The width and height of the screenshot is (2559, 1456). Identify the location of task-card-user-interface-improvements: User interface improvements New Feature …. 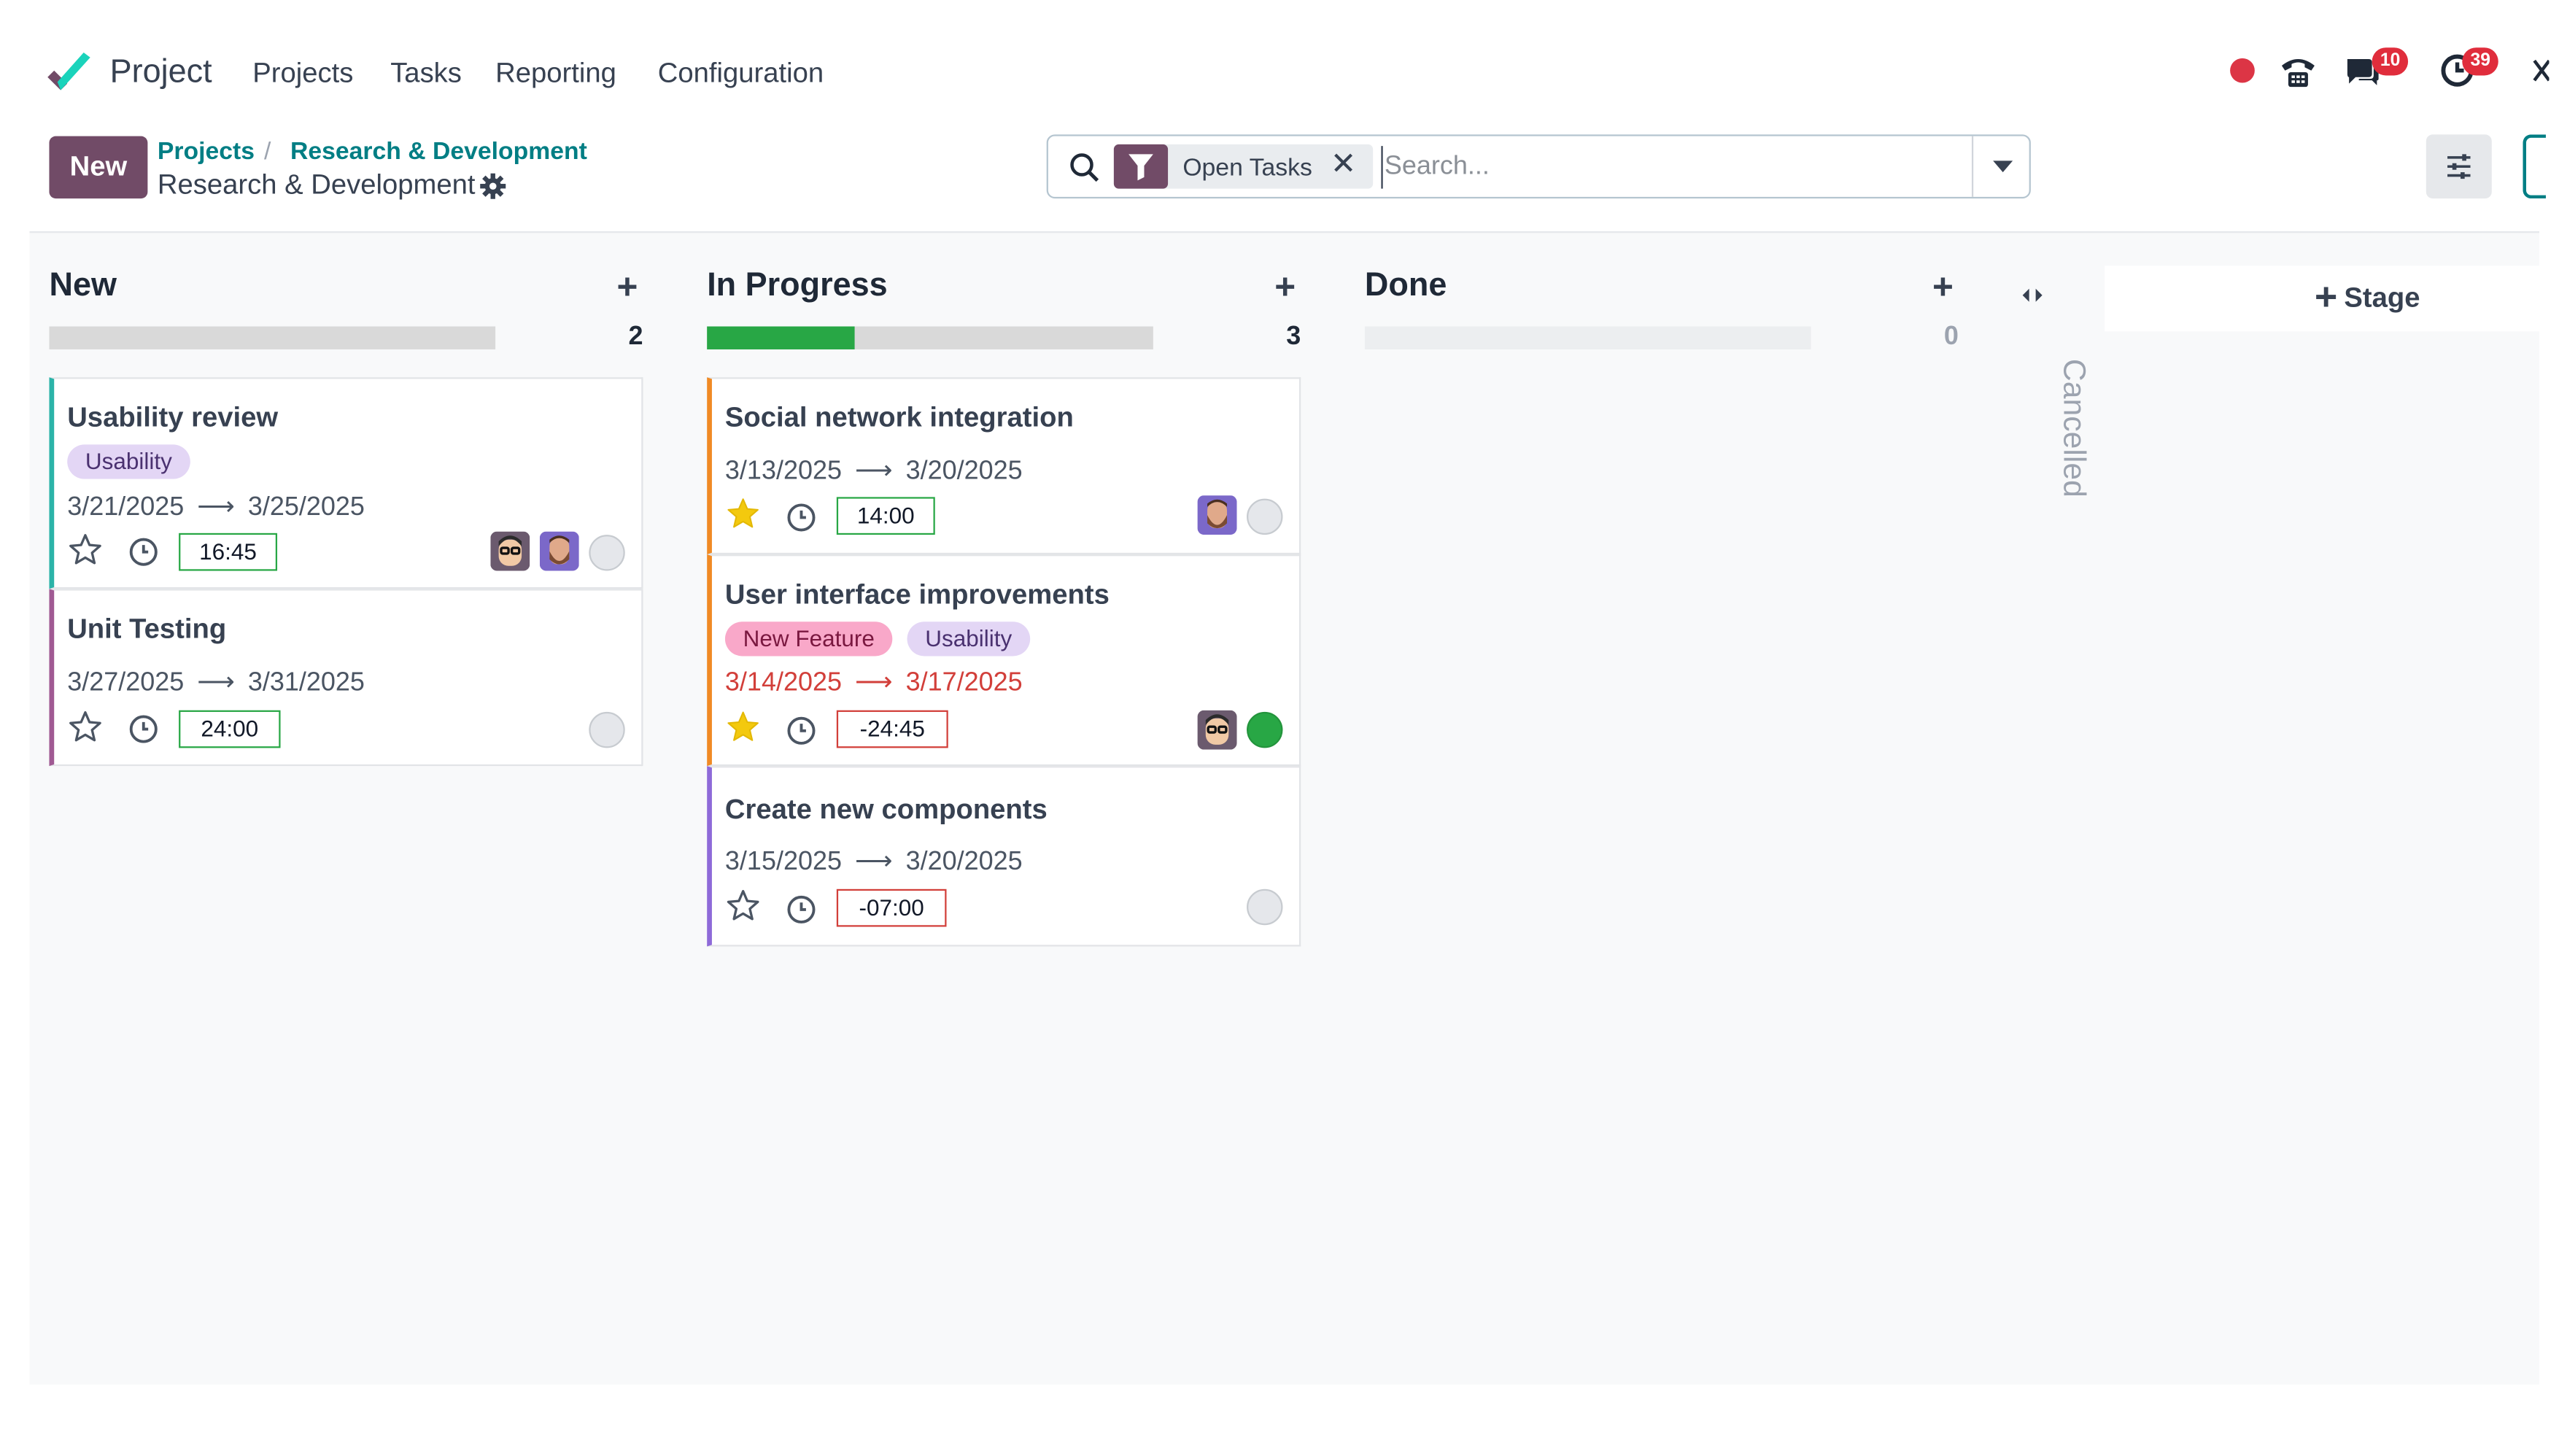
(1004, 660).